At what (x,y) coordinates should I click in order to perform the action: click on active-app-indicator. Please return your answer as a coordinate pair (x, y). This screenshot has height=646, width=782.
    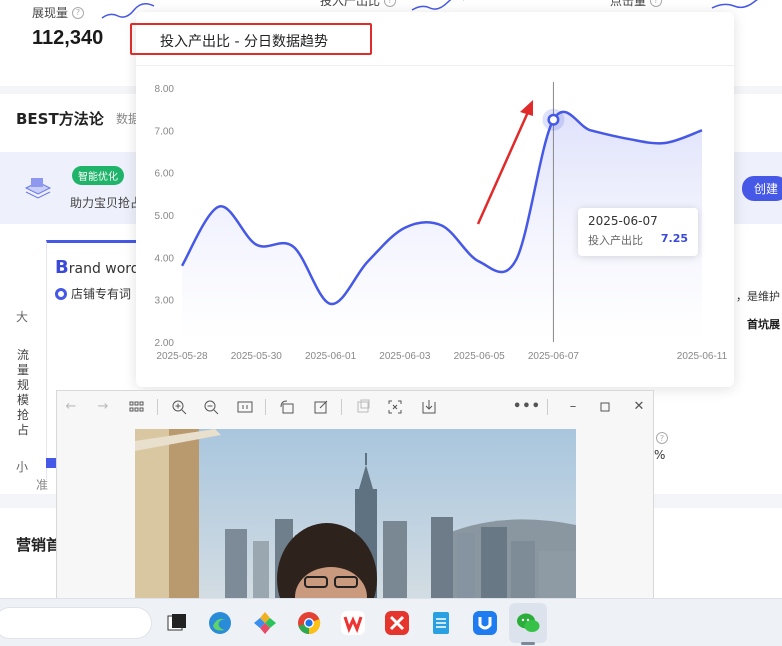
    Looking at the image, I should click on (528, 643).